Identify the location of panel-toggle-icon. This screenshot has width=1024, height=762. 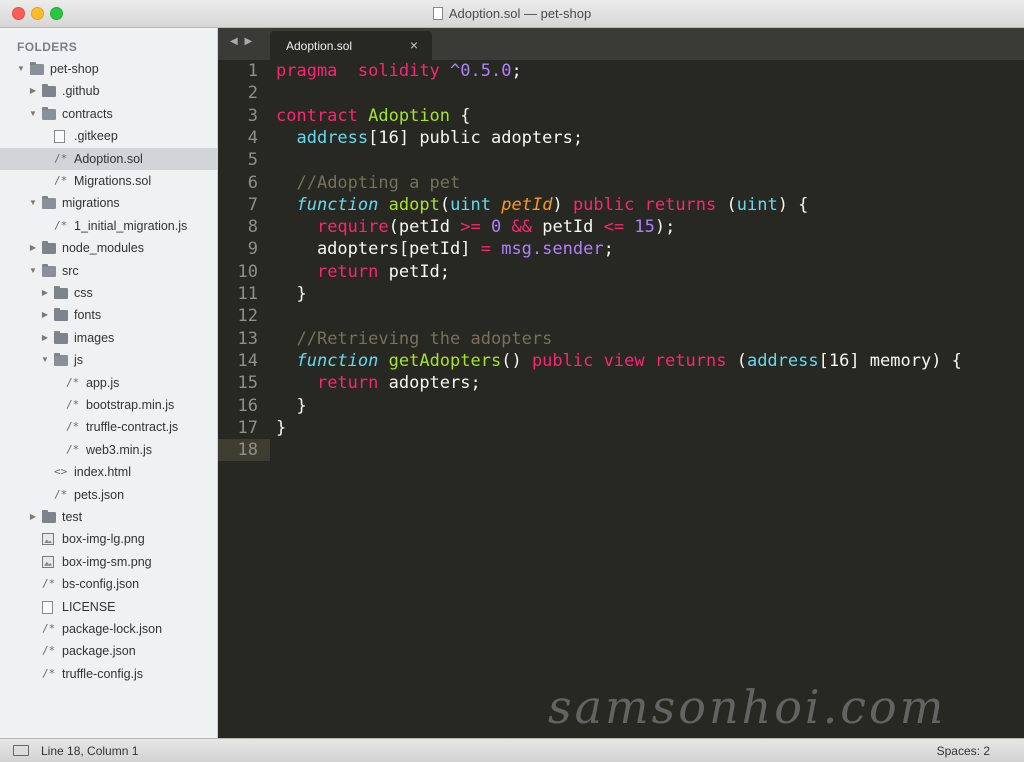
(21, 750).